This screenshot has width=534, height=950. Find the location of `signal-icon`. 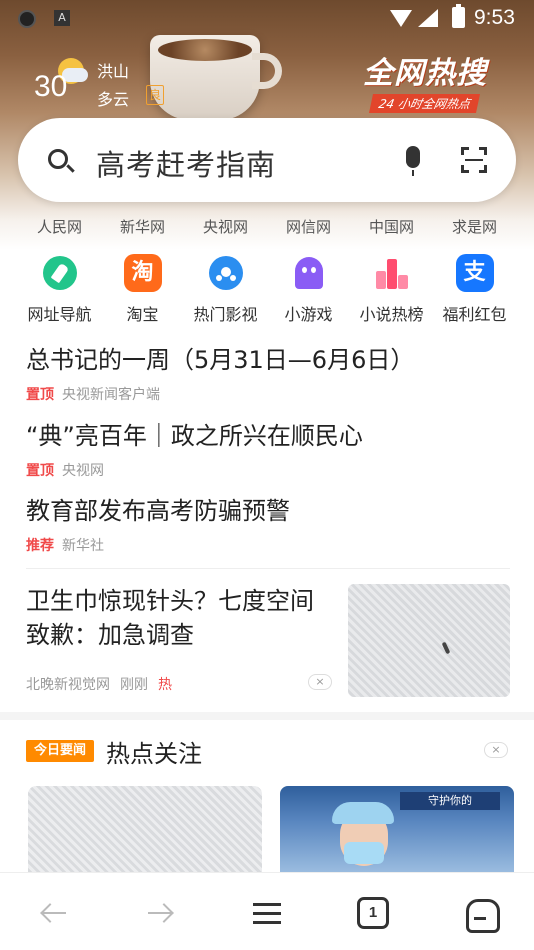

signal-icon is located at coordinates (428, 18).